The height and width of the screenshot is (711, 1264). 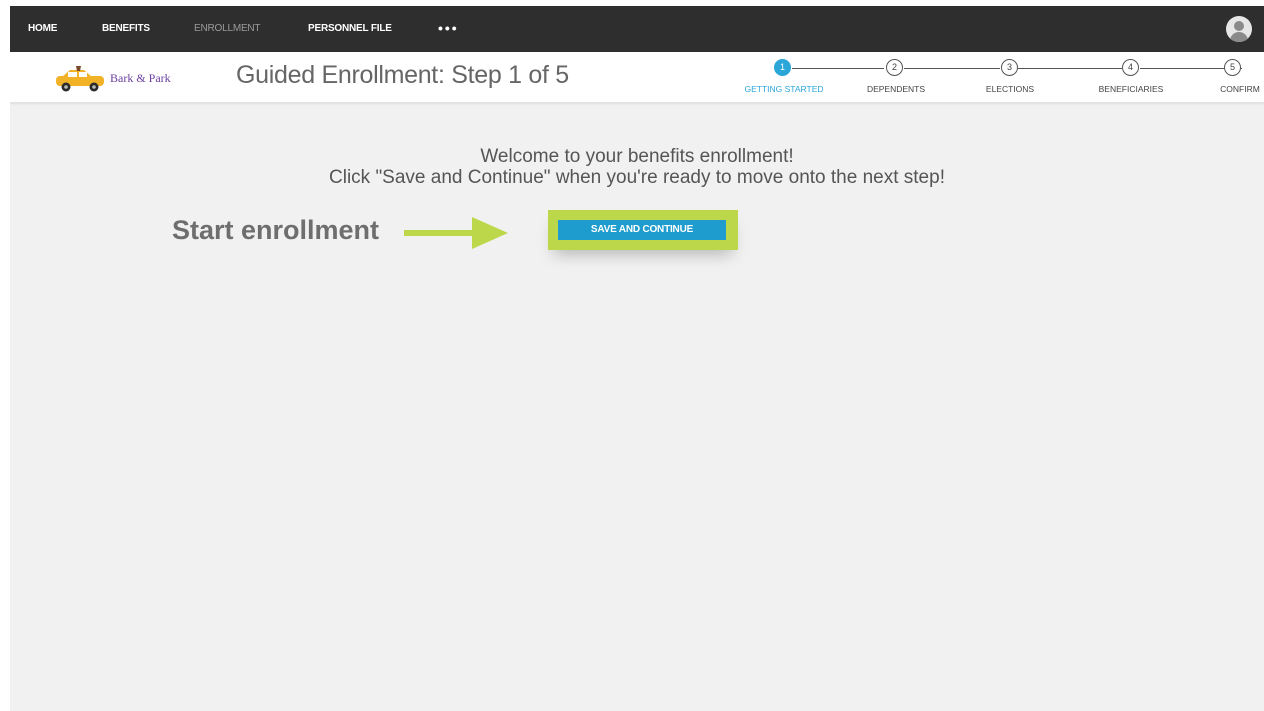 I want to click on avatar-body, so click(x=1239, y=37).